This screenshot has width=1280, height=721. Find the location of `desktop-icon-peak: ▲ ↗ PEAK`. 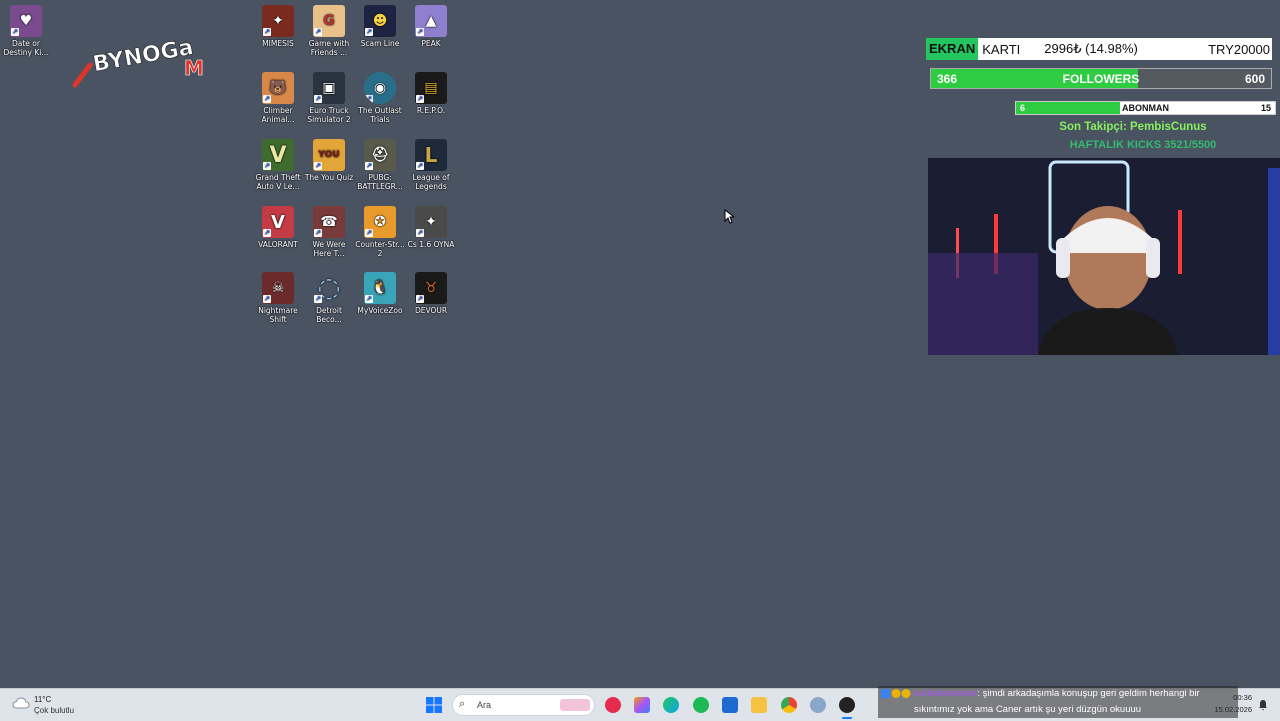

desktop-icon-peak: ▲ ↗ PEAK is located at coordinates (431, 26).